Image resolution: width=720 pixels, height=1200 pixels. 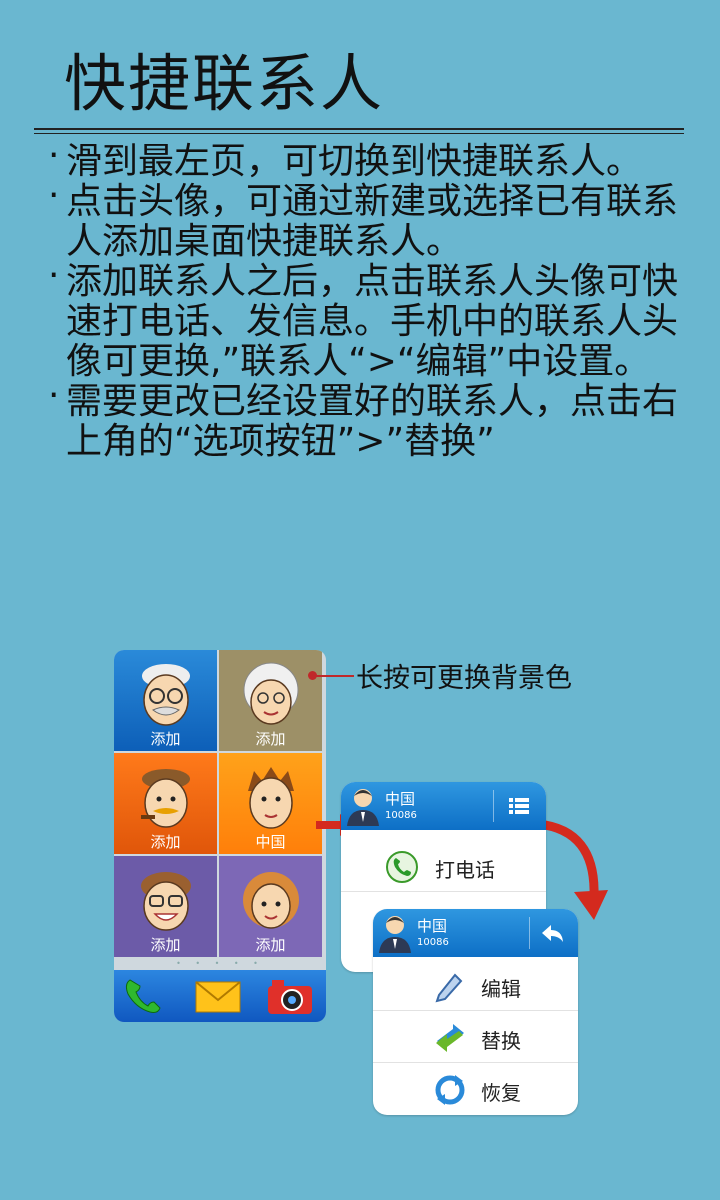 I want to click on tip-item: · 点击头像，可通过新建或选择已有联系人添加桌面快捷联系人。, so click(x=363, y=218).